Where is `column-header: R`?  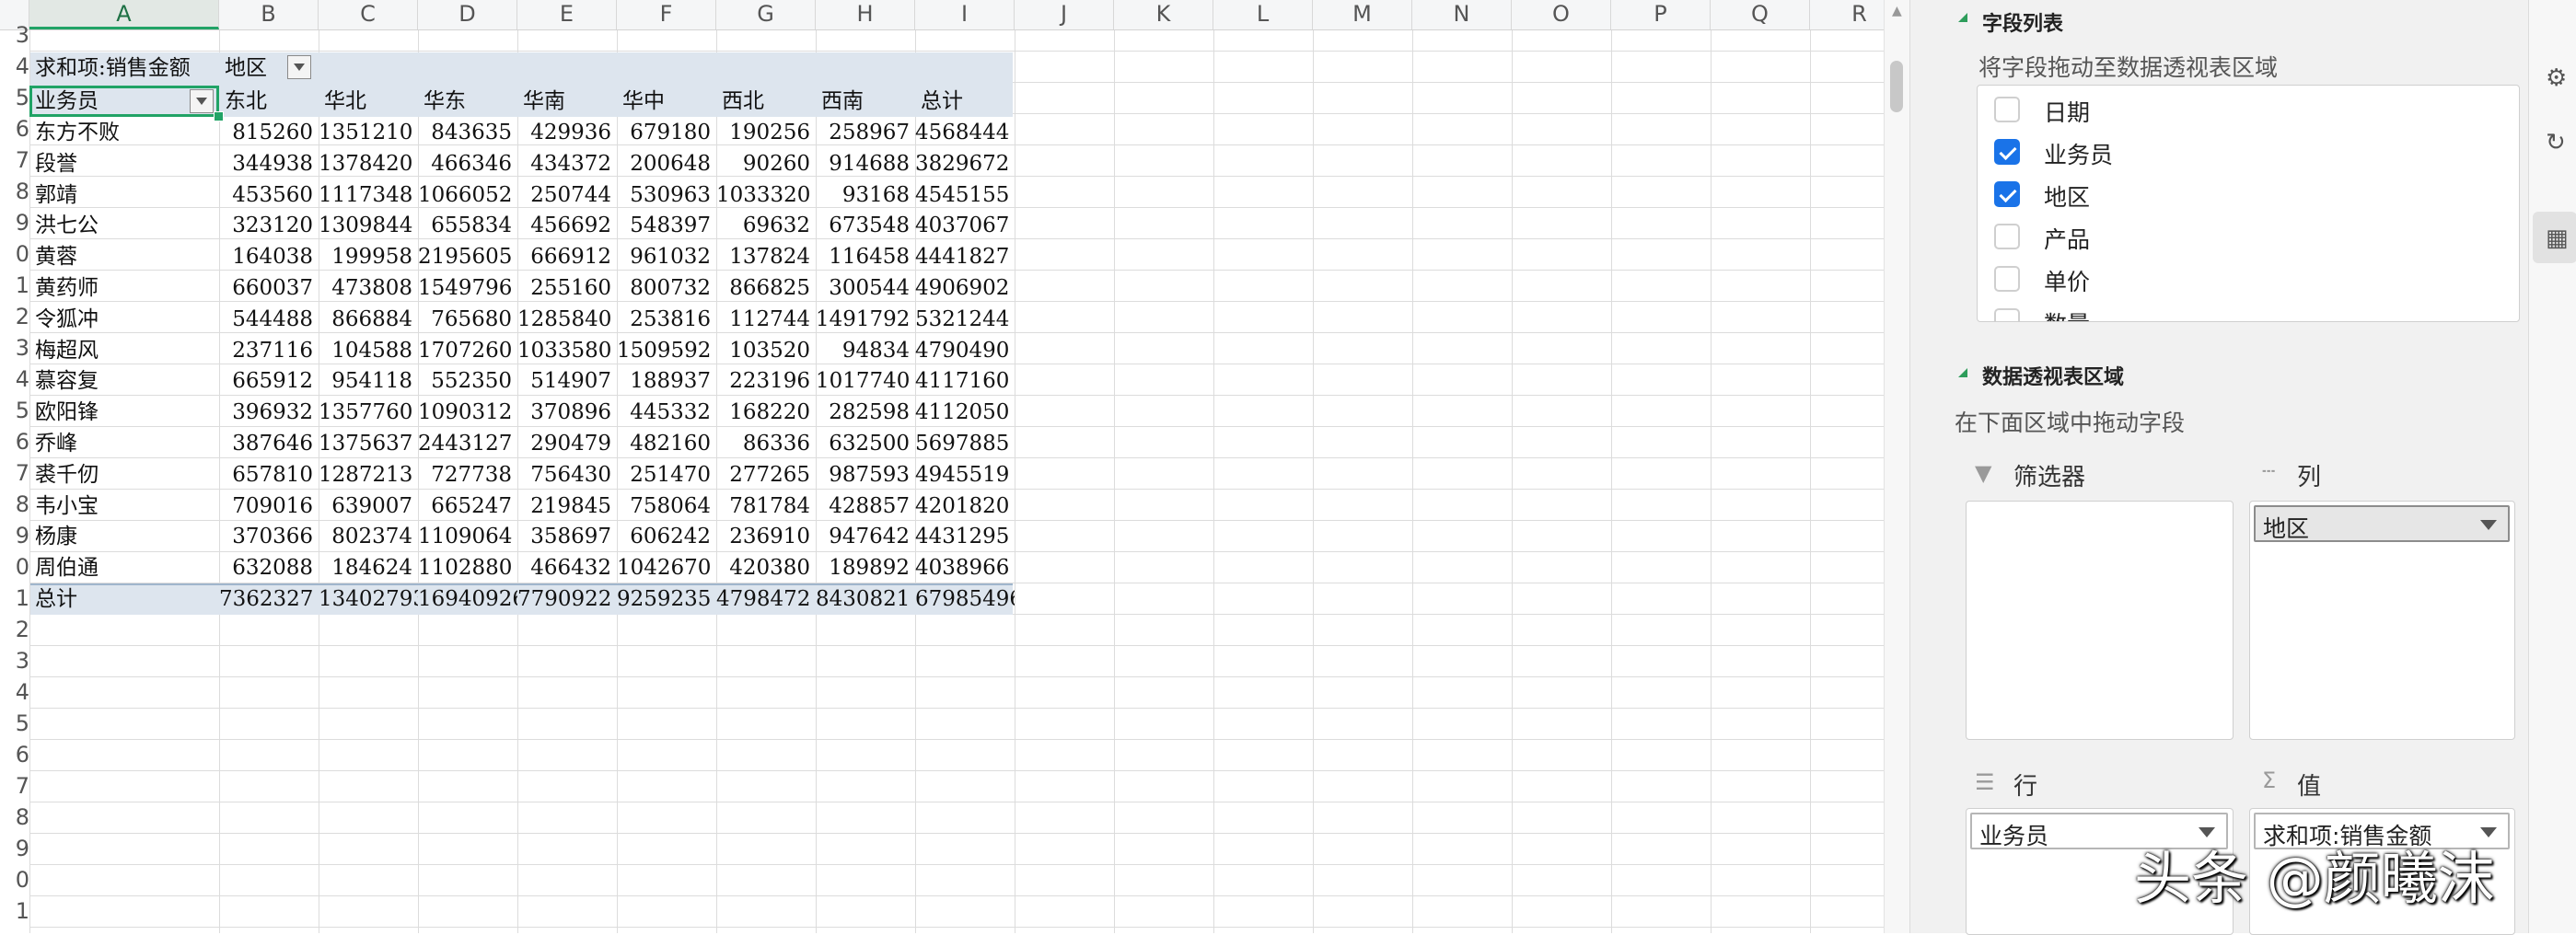
column-header: R is located at coordinates (1847, 14).